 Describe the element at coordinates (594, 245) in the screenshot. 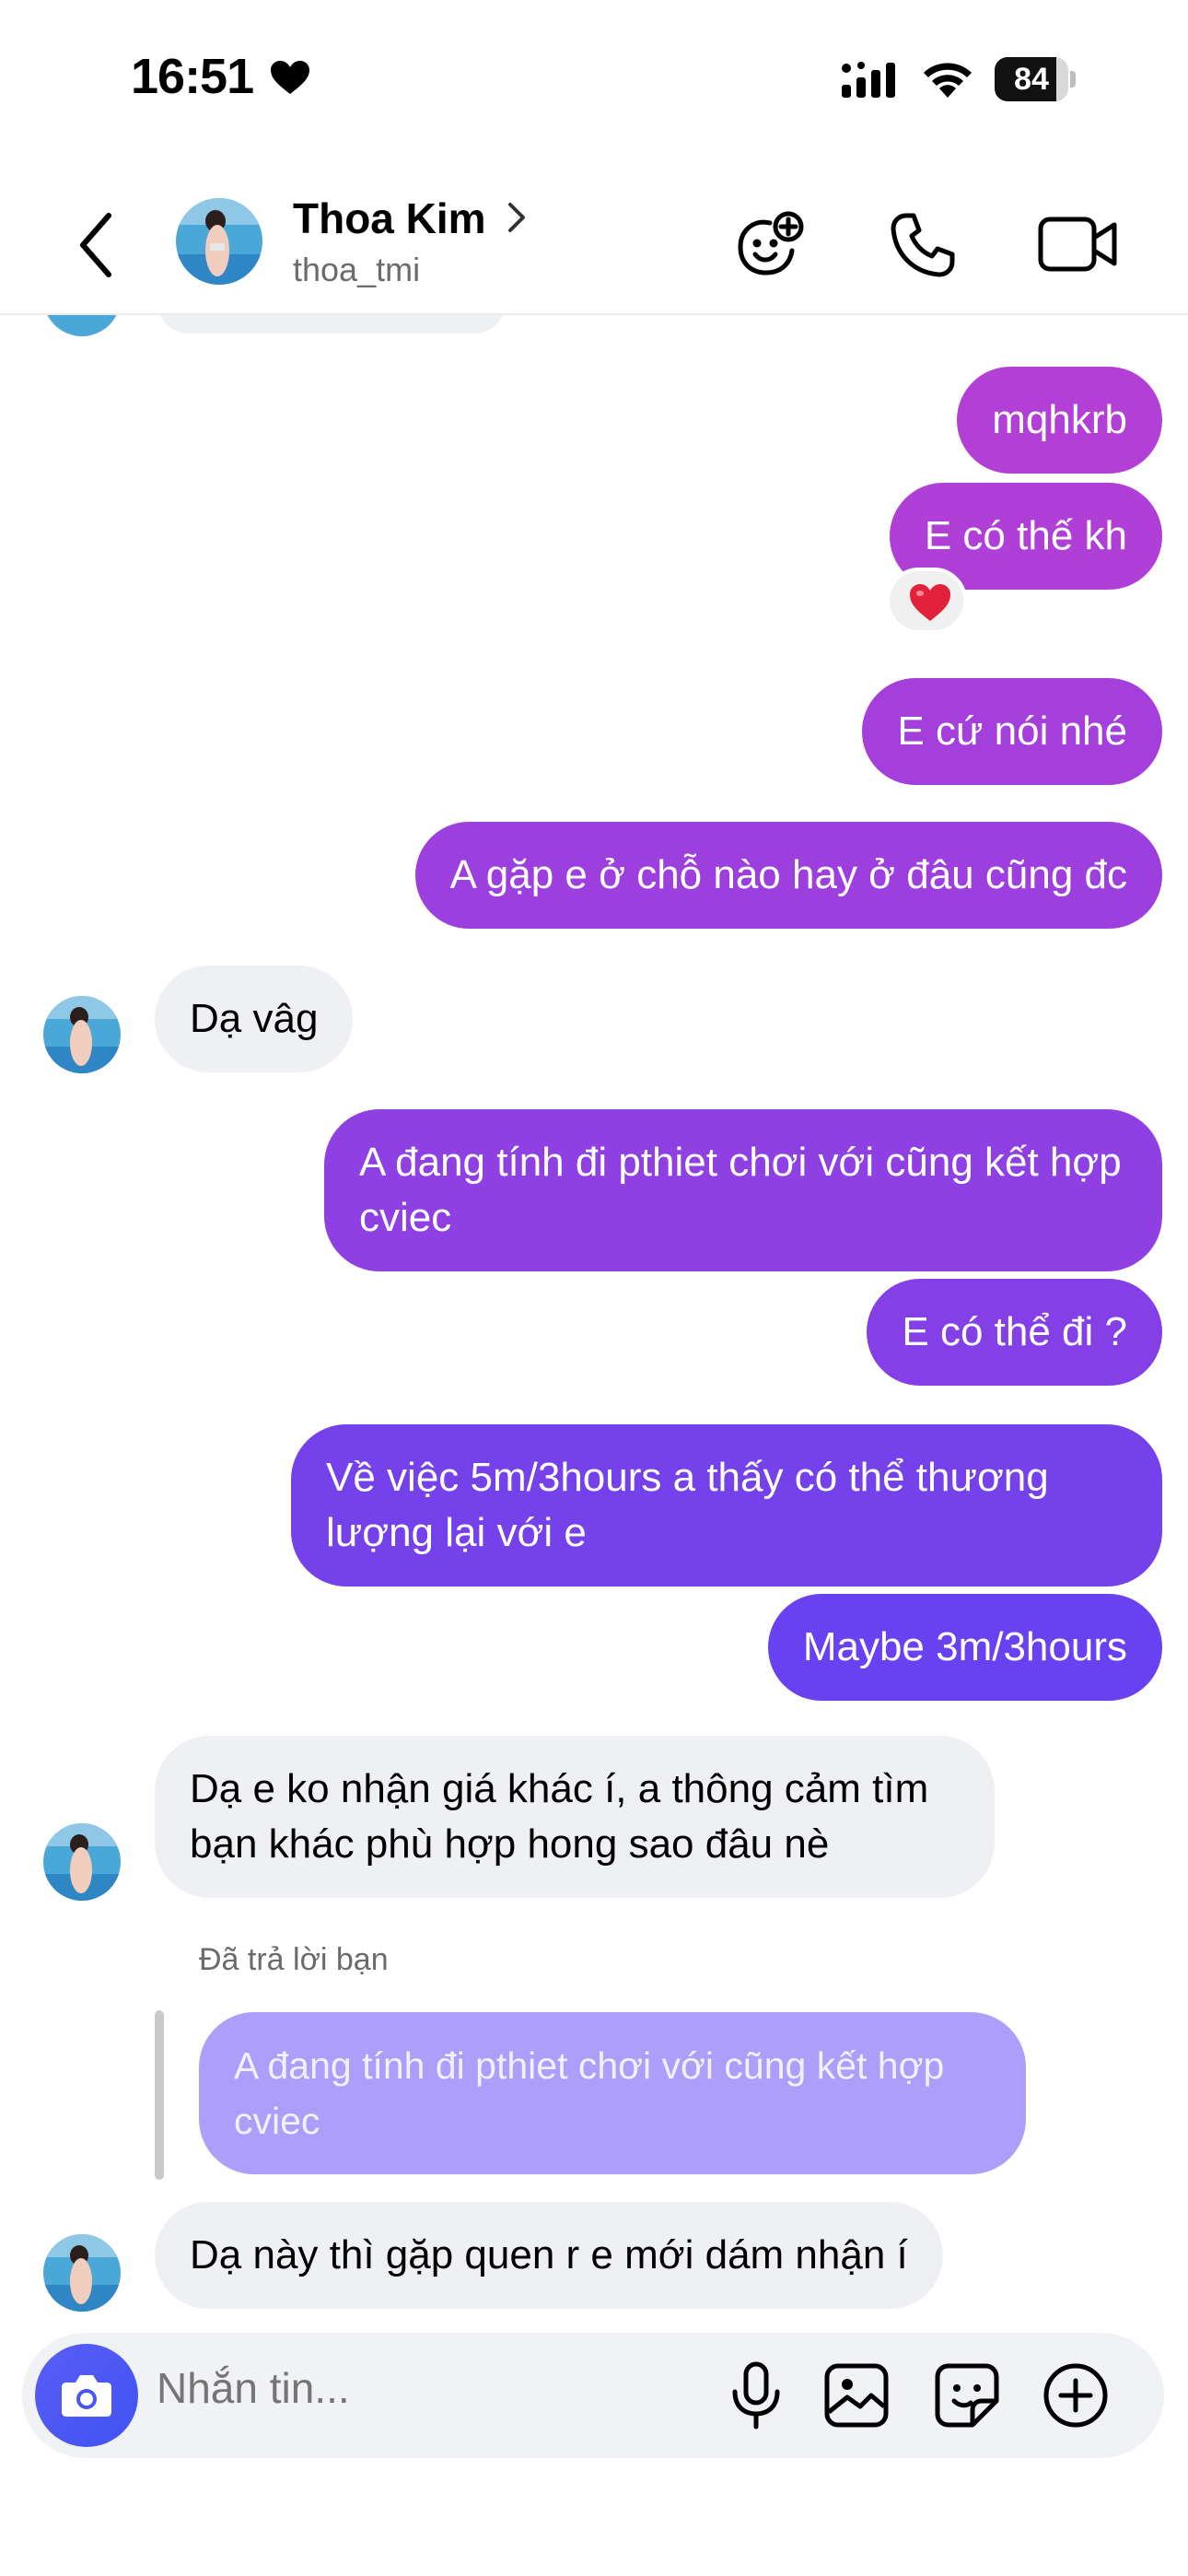

I see `chat-header: Thoa Kim thoa_tmi` at that location.